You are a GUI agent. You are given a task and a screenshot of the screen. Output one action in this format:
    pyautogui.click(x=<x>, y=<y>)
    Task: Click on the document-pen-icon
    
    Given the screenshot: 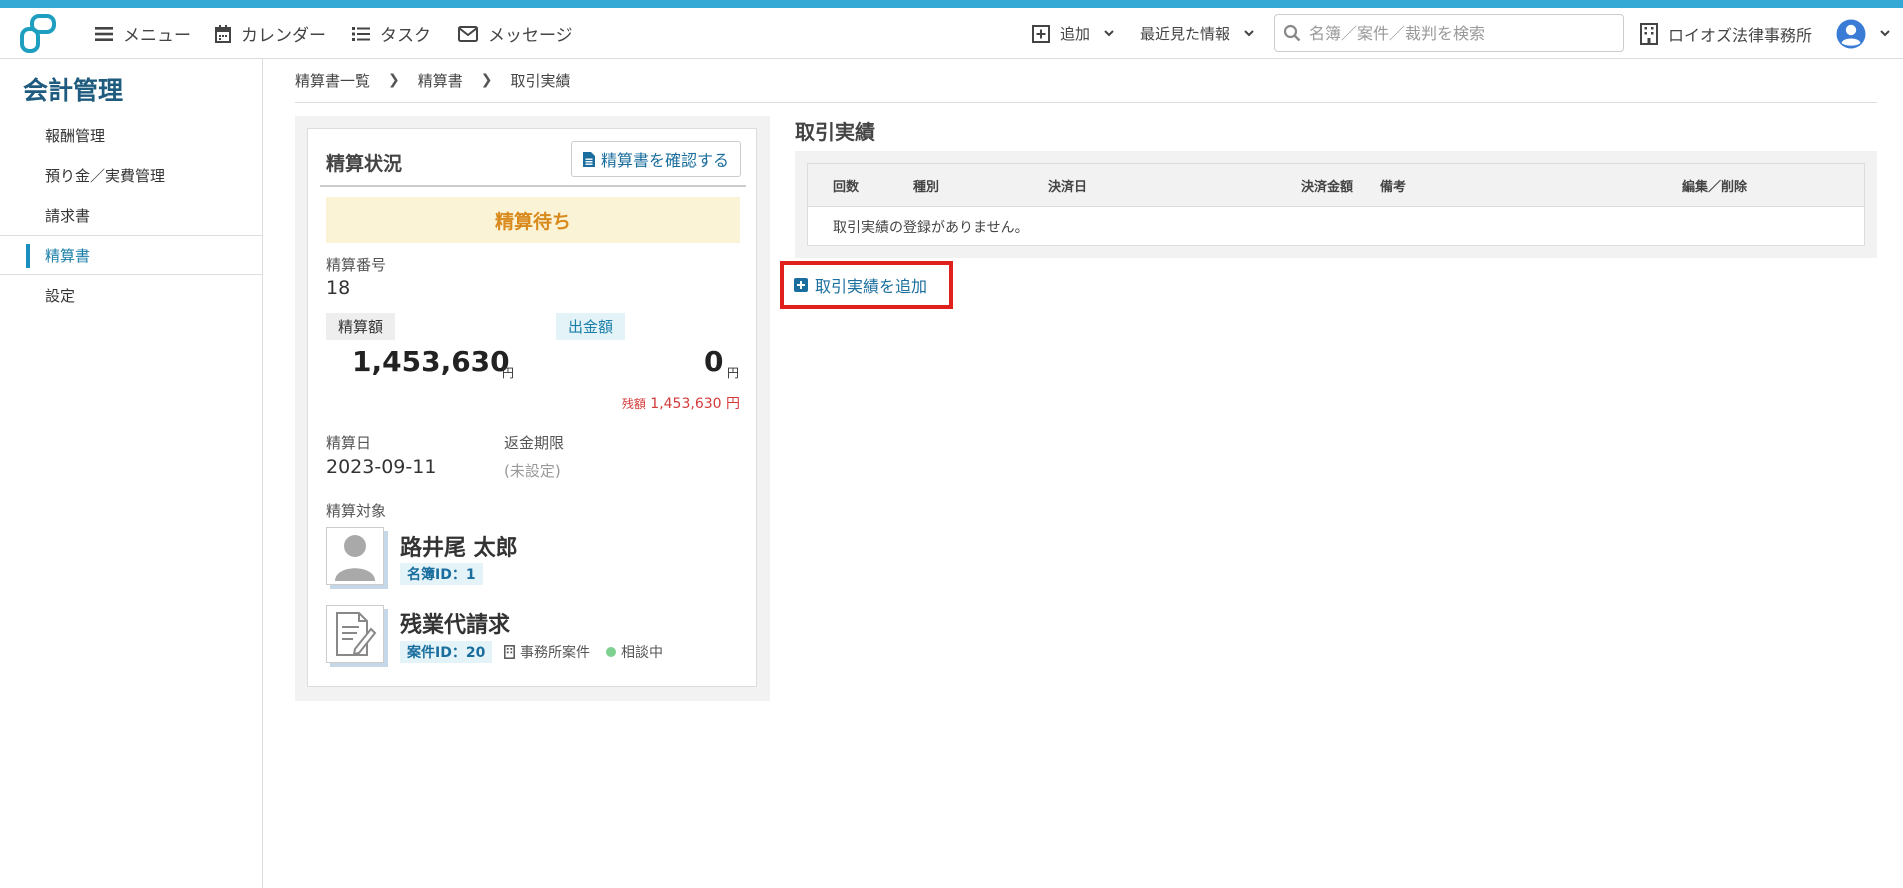 What is the action you would take?
    pyautogui.click(x=356, y=634)
    